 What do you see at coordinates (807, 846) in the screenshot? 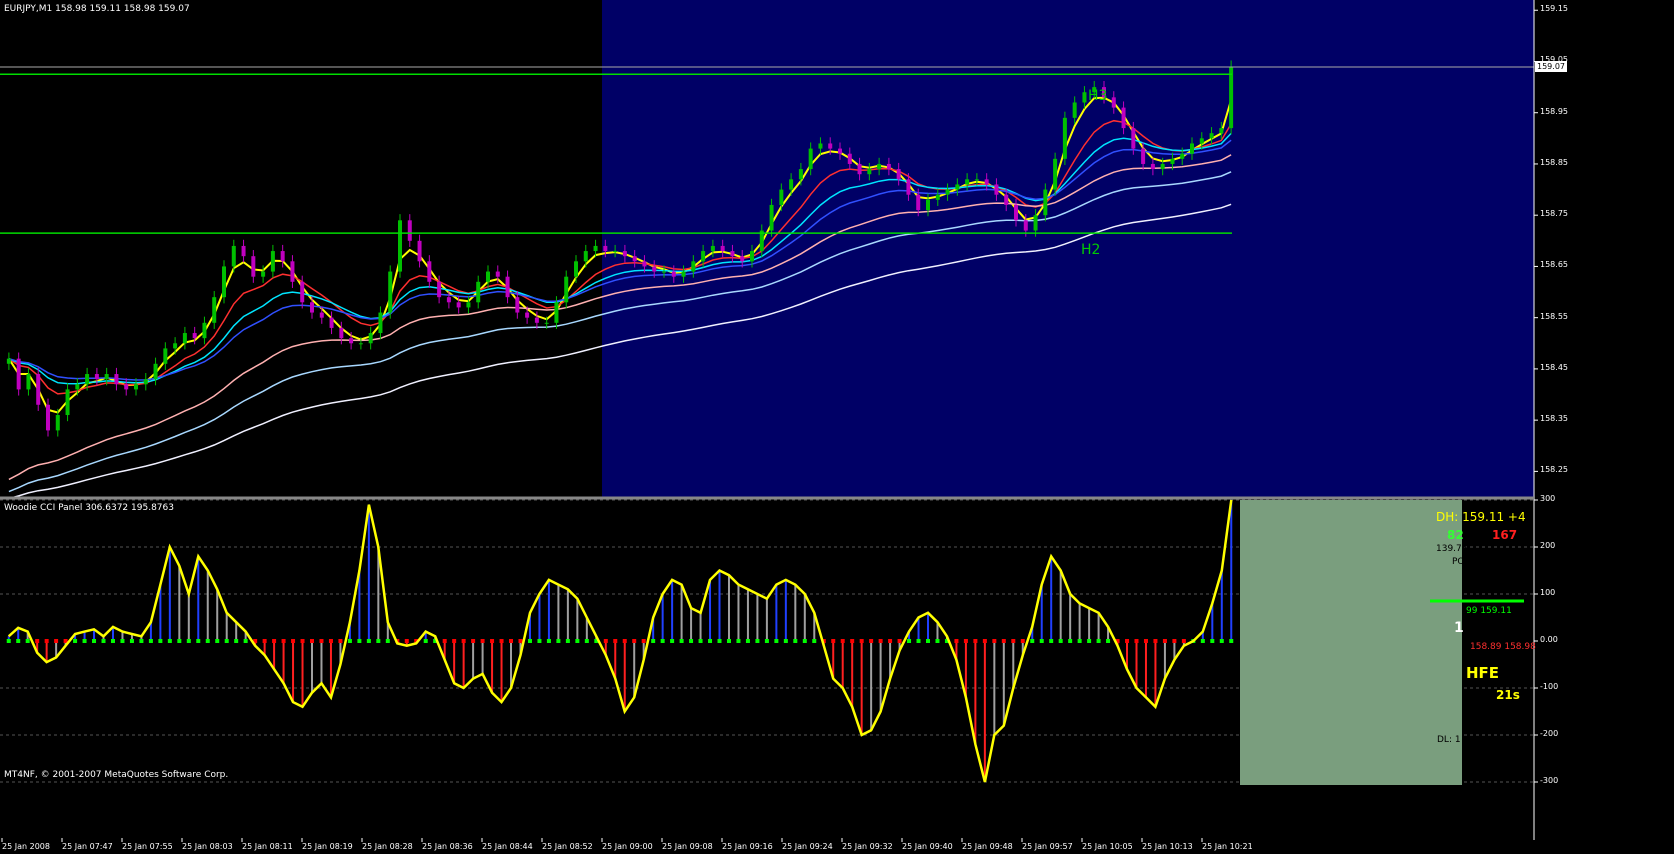
I see `time-tick-label: 25 Jan 09:24` at bounding box center [807, 846].